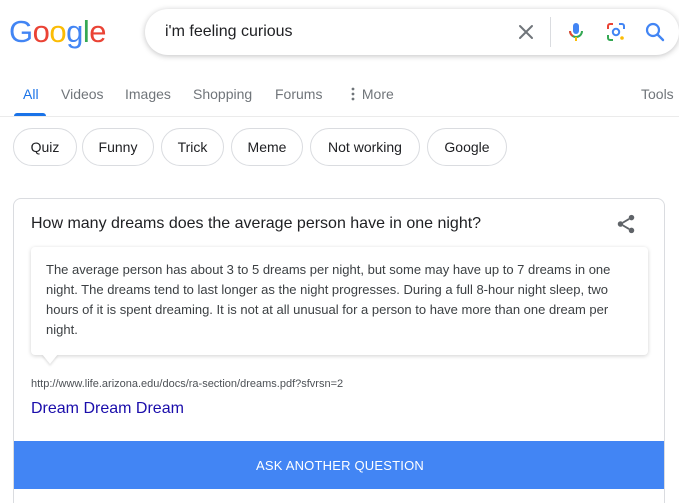 This screenshot has height=503, width=679. Describe the element at coordinates (118, 147) in the screenshot. I see `chip-funny: Funny` at that location.